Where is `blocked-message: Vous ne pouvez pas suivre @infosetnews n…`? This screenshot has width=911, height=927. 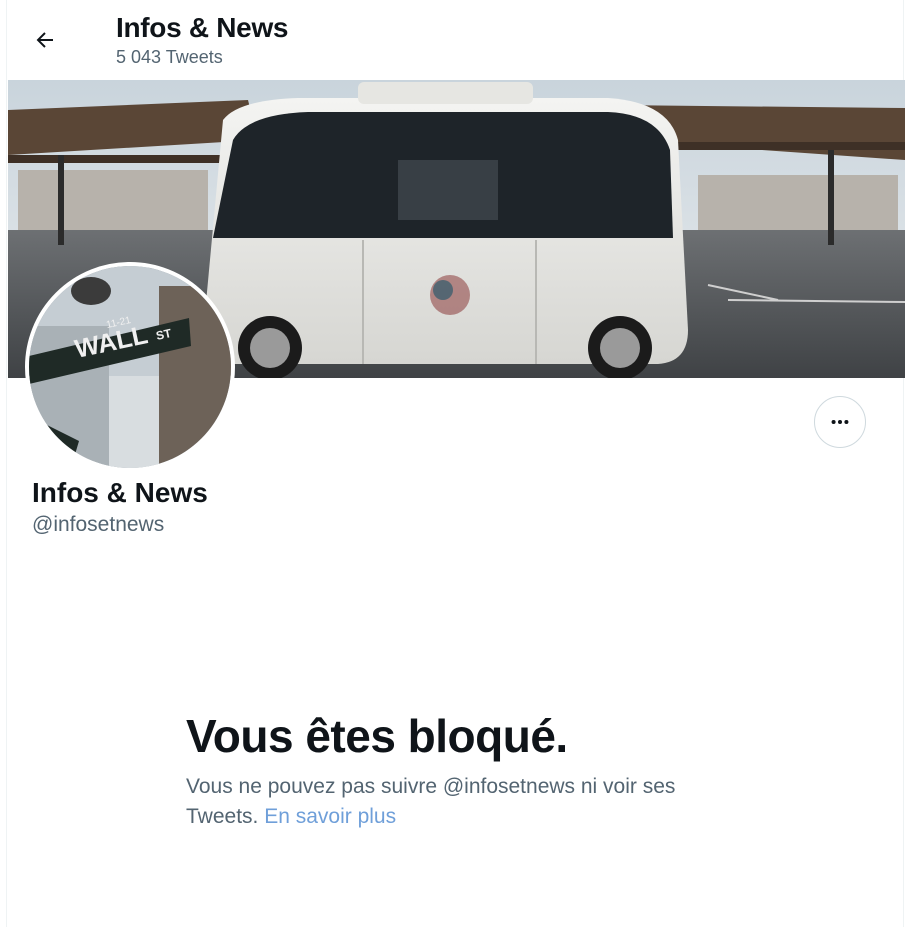 blocked-message: Vous ne pouvez pas suivre @infosetnews n… is located at coordinates (456, 802).